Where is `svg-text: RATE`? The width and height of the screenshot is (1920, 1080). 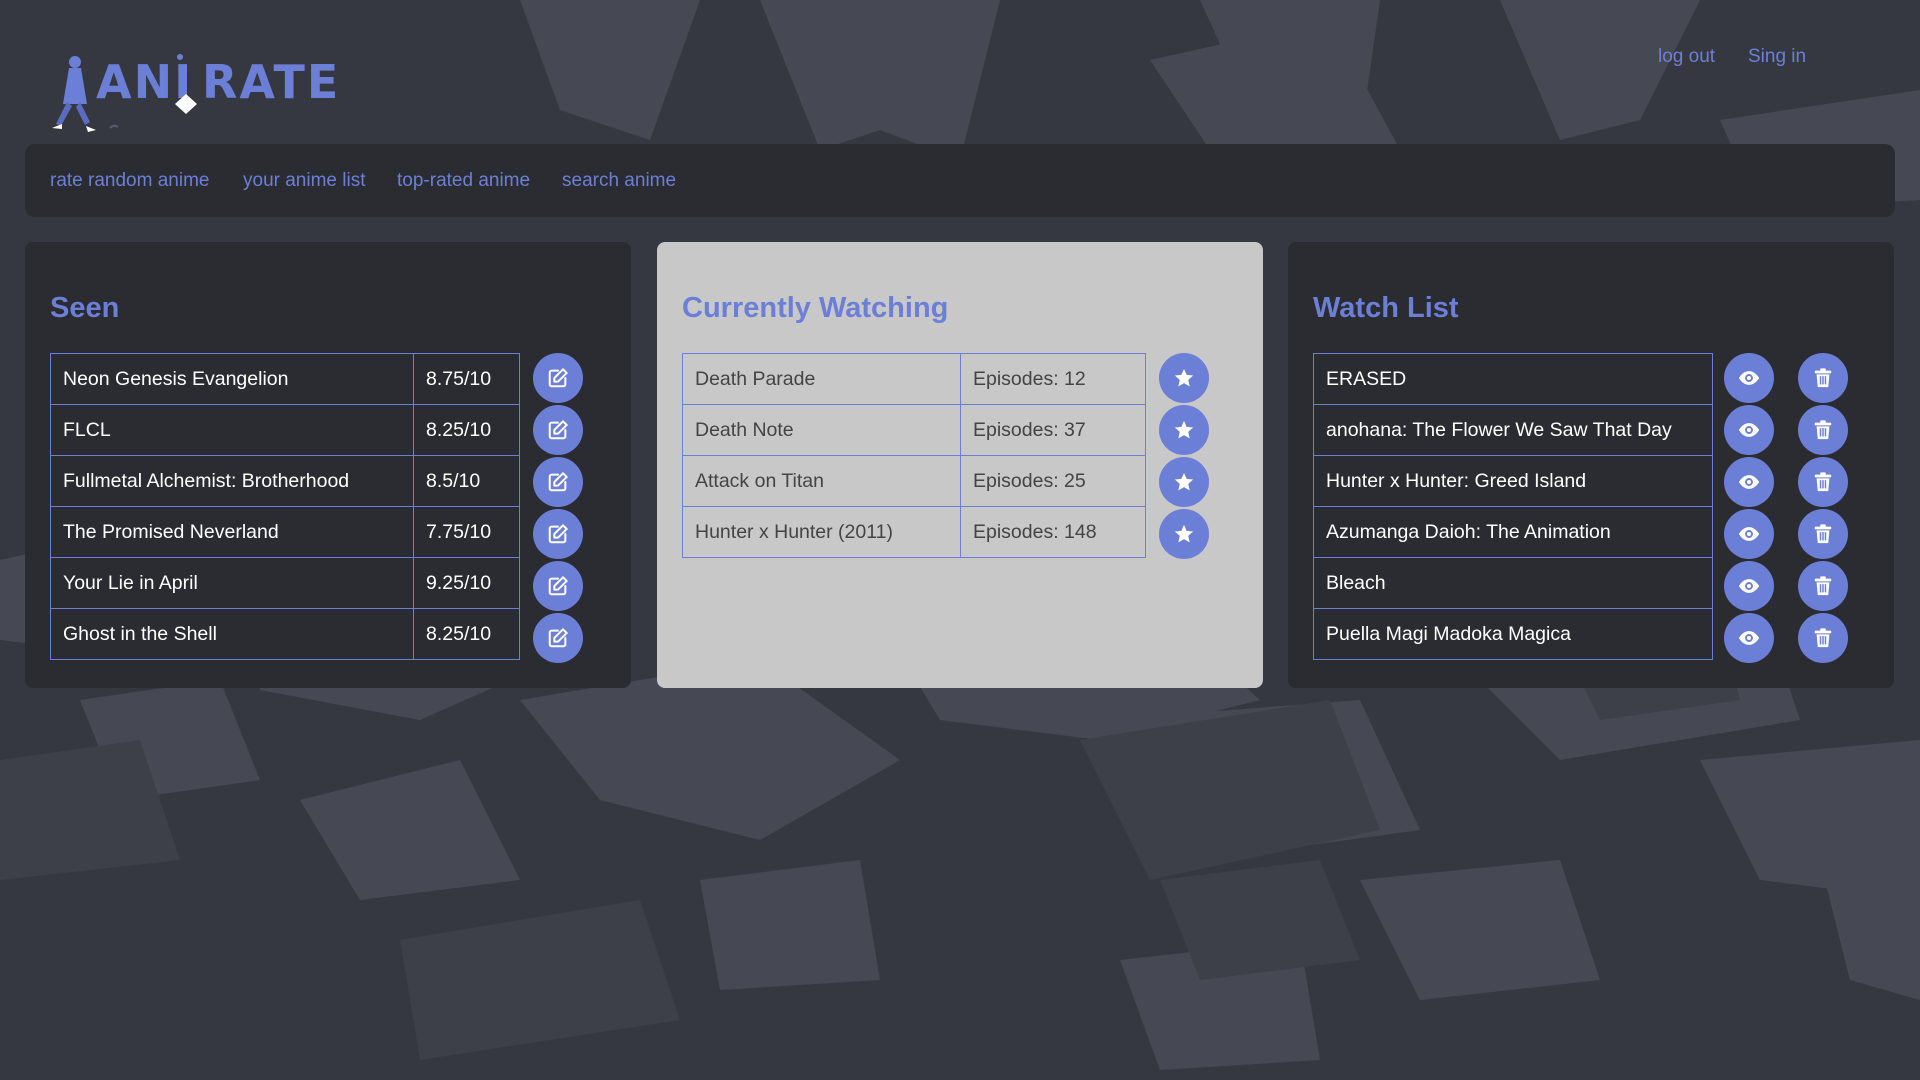
svg-text: RATE is located at coordinates (271, 82).